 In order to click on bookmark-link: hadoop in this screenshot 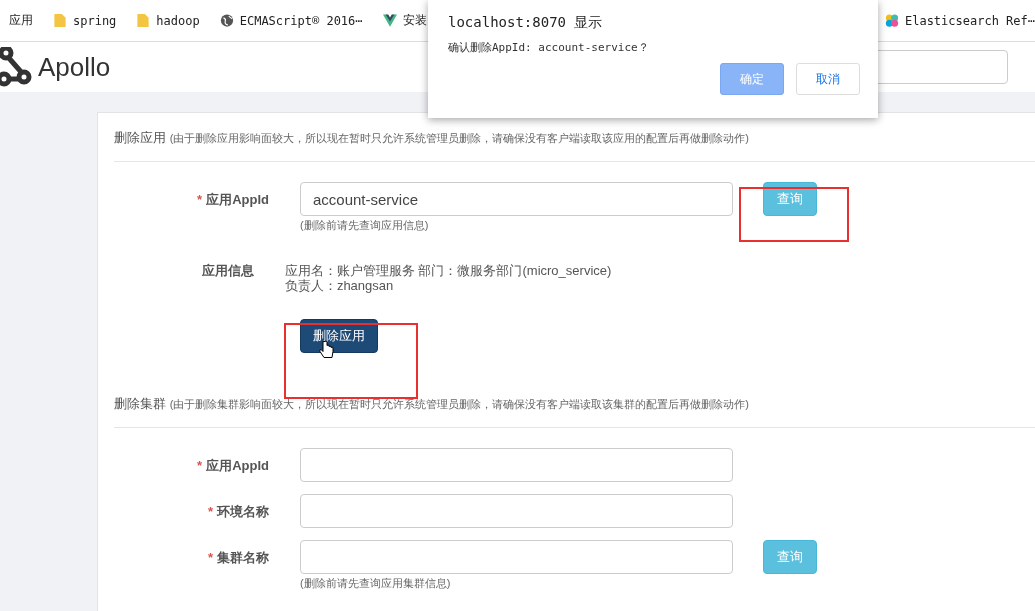, I will do `click(168, 20)`.